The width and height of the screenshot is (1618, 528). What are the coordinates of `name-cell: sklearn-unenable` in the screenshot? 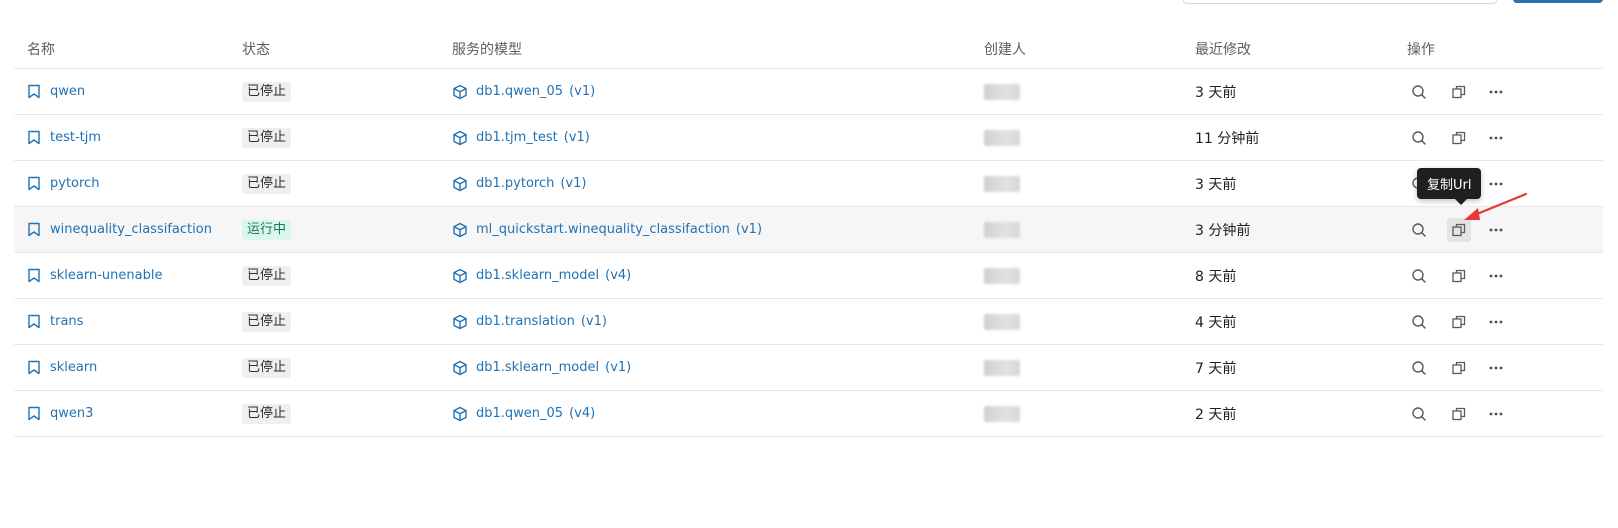 It's located at (94, 275).